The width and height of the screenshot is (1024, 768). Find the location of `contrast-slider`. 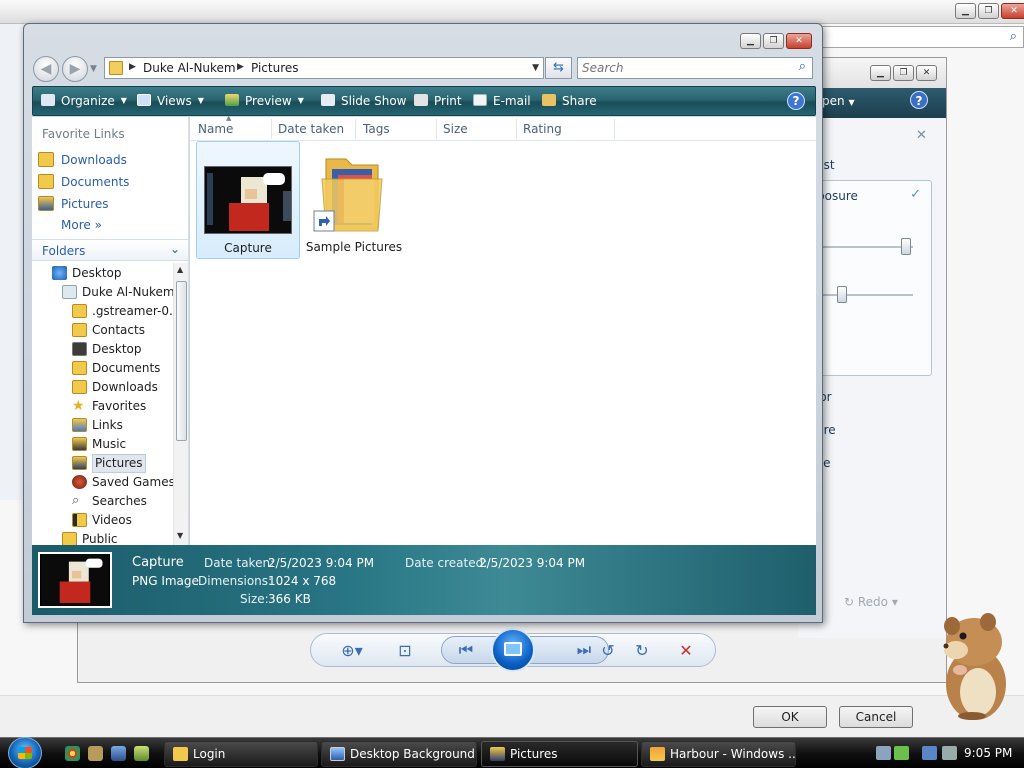

contrast-slider is located at coordinates (842, 294).